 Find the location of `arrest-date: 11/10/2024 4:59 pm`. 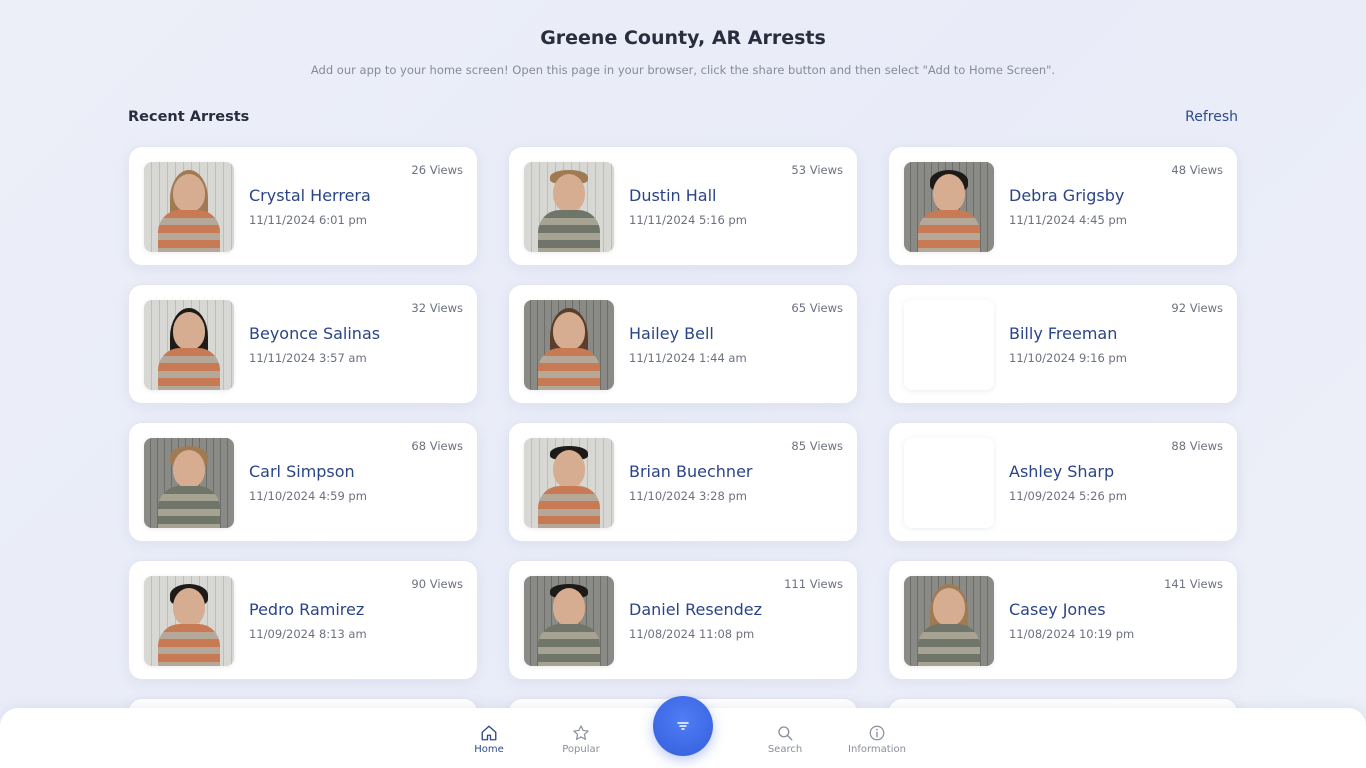

arrest-date: 11/10/2024 4:59 pm is located at coordinates (308, 496).